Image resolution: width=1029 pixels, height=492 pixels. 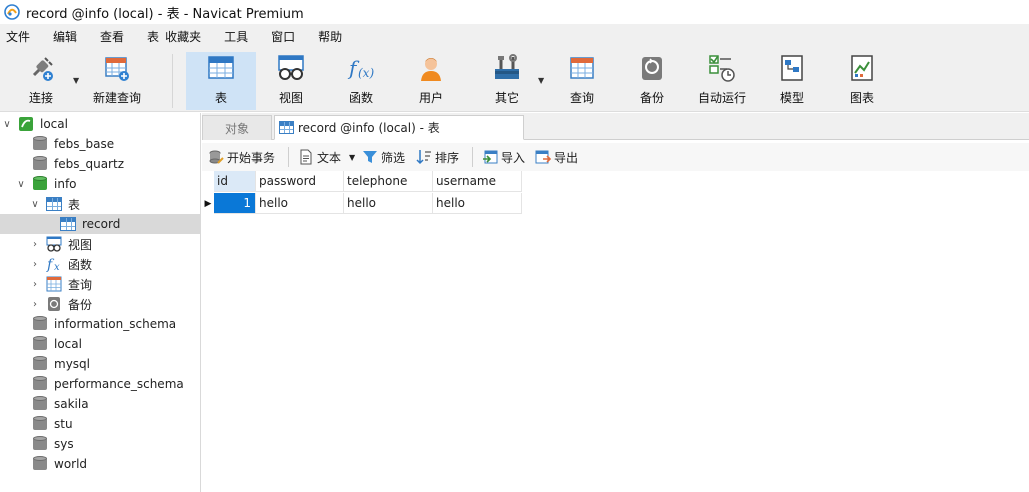 I want to click on chart-icon, so click(x=862, y=68).